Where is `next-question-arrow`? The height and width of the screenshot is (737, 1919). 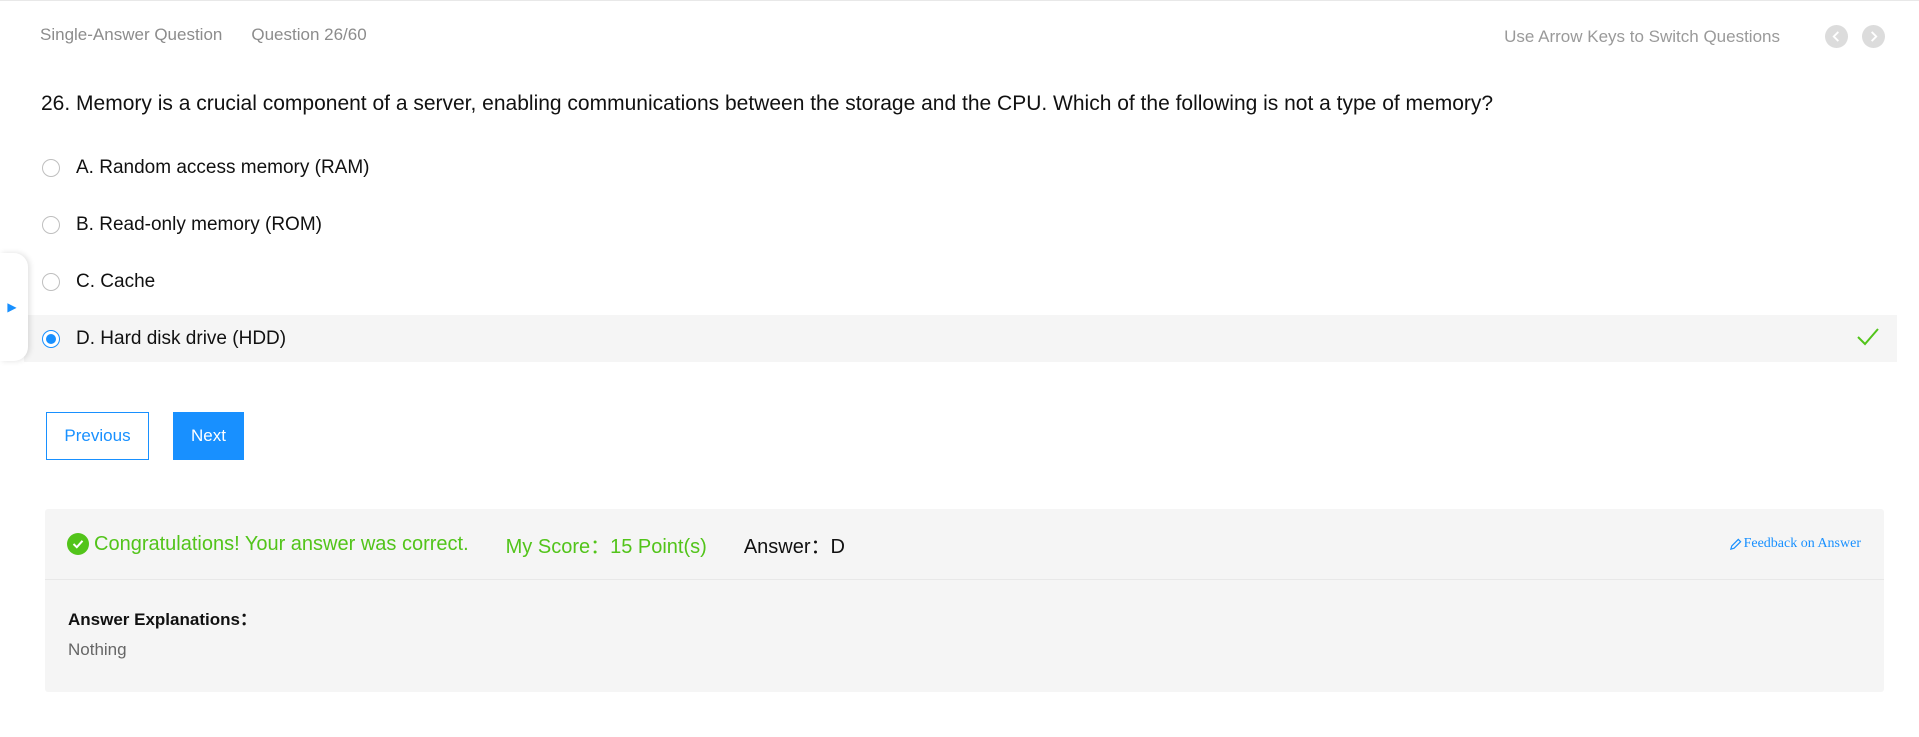
next-question-arrow is located at coordinates (1873, 36).